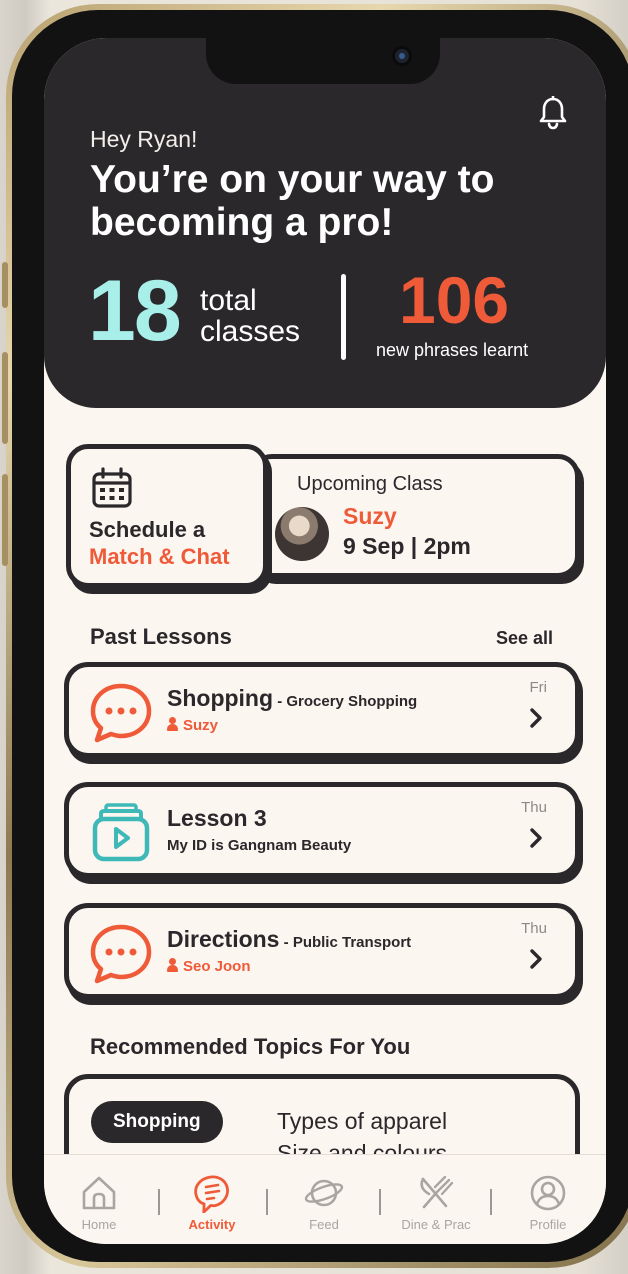 The width and height of the screenshot is (628, 1274). What do you see at coordinates (99, 1224) in the screenshot?
I see `tab-label: Home` at bounding box center [99, 1224].